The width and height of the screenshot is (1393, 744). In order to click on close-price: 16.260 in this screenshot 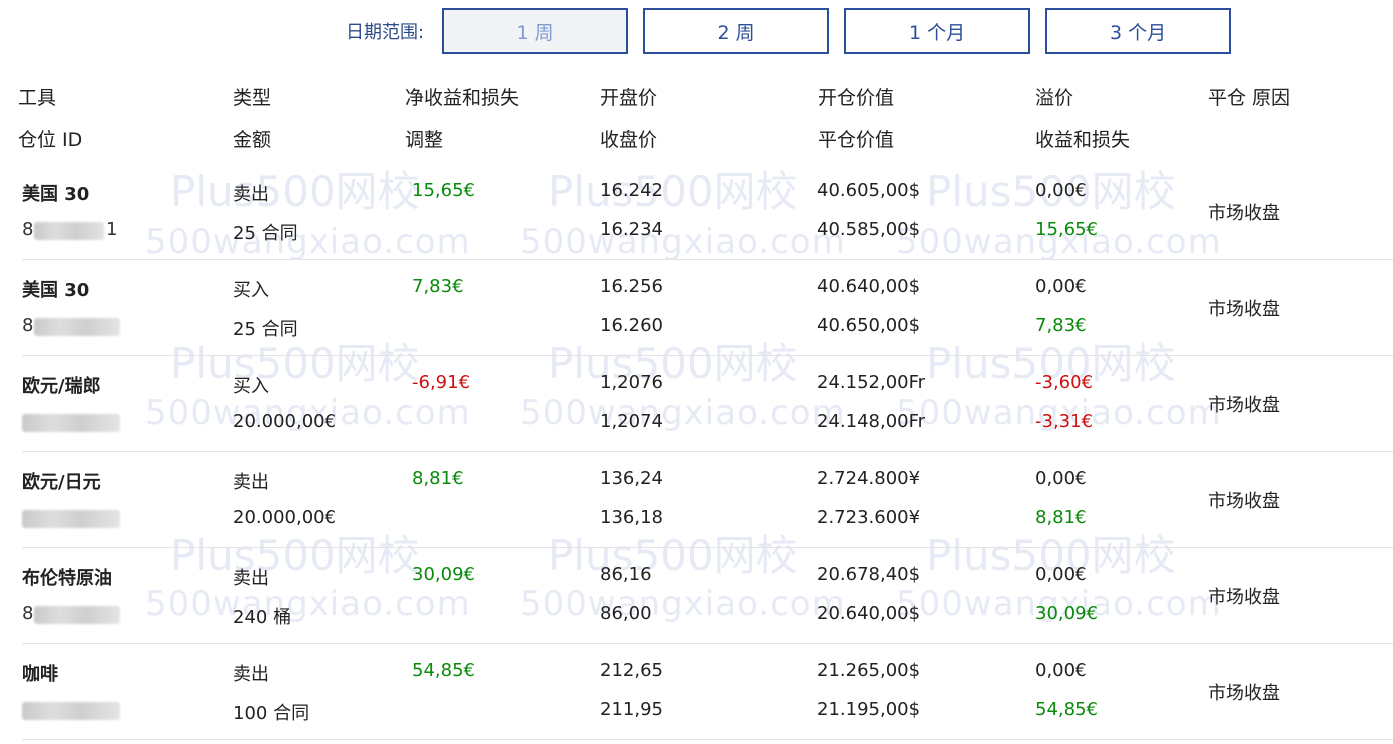, I will do `click(631, 325)`.